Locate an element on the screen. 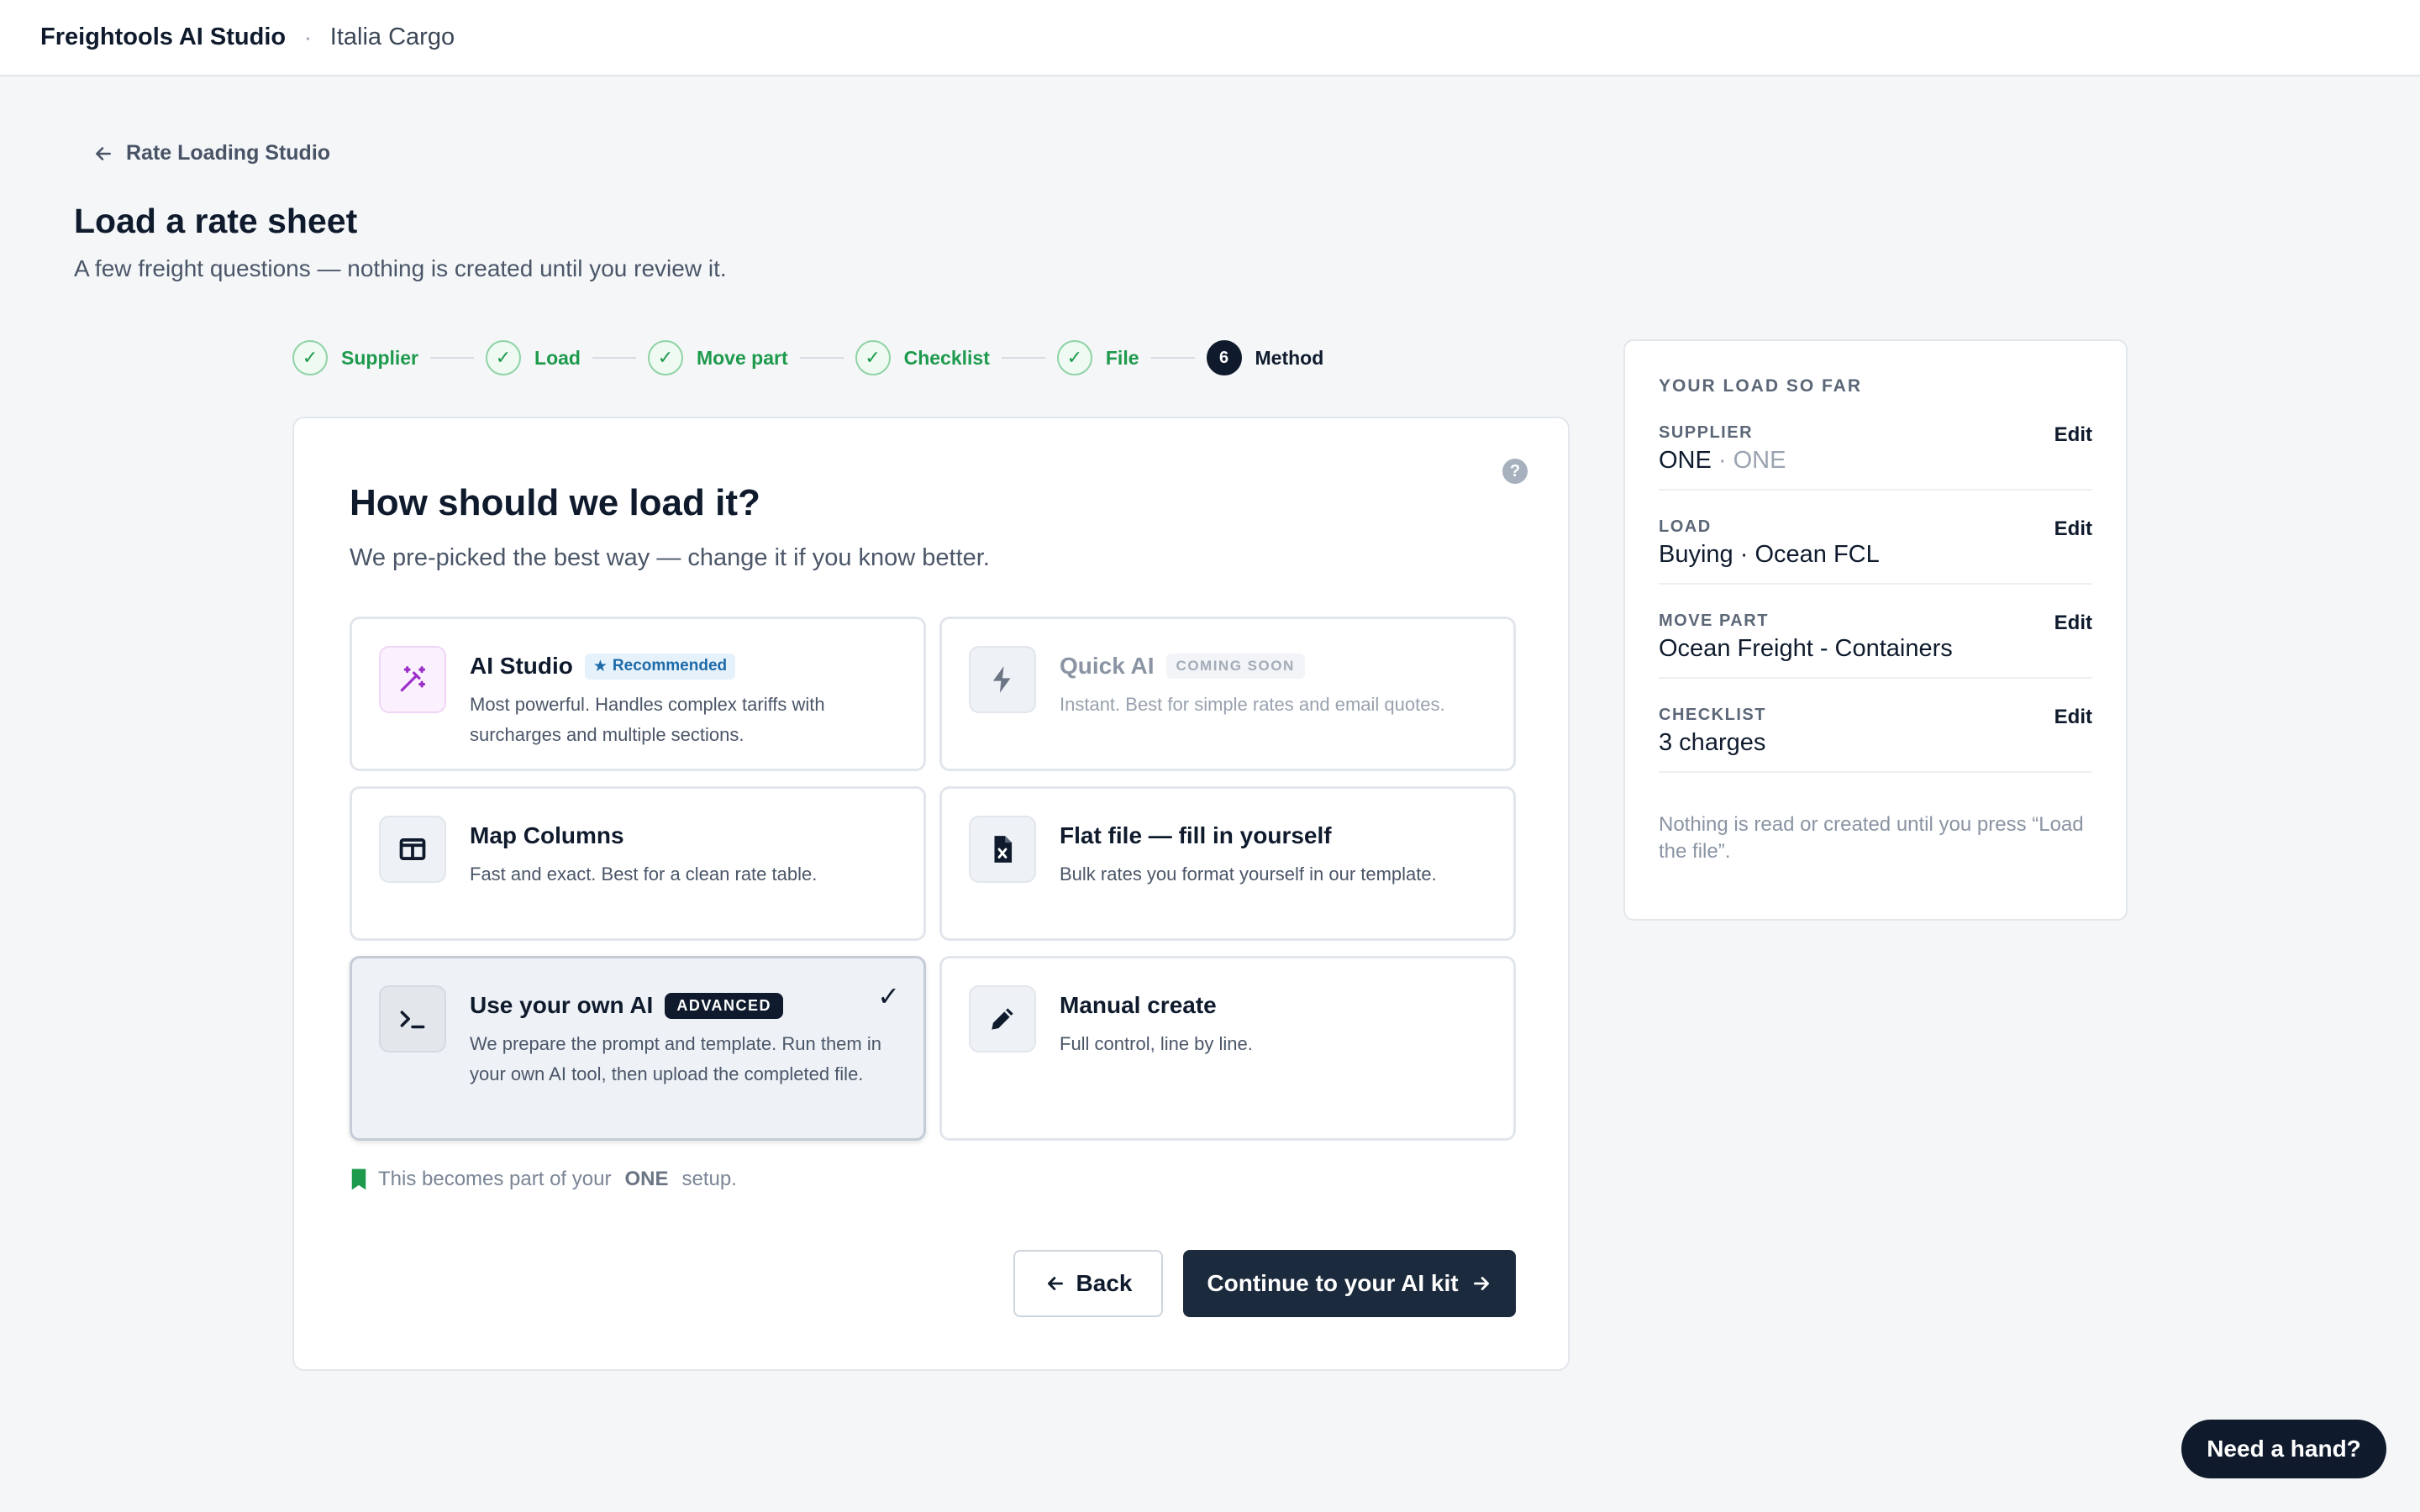 This screenshot has height=1512, width=2420. advanced-badge: ADVANCED is located at coordinates (724, 1005).